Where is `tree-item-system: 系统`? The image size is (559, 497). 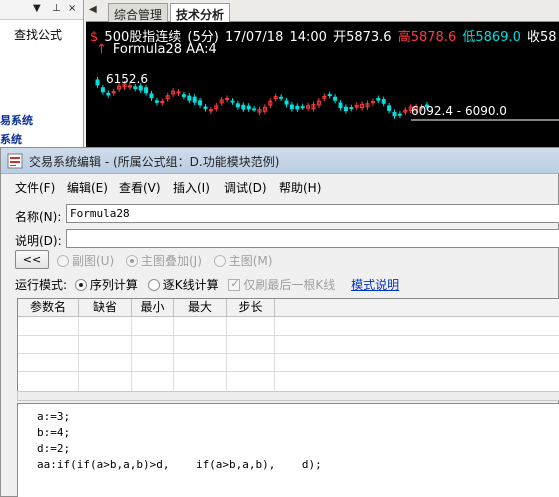
tree-item-system: 系统 is located at coordinates (11, 139).